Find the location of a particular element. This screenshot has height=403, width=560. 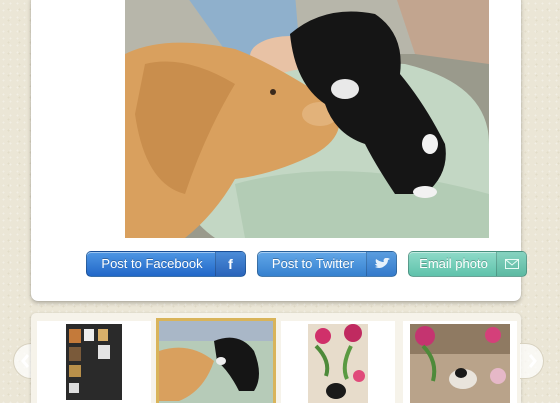

email-photo-label: Email photo is located at coordinates (453, 263).